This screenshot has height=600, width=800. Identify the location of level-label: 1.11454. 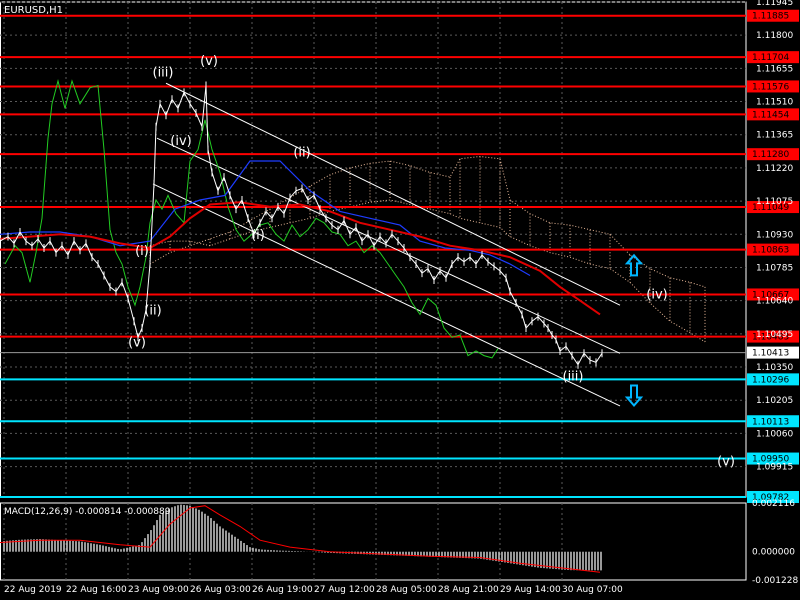
(770, 115).